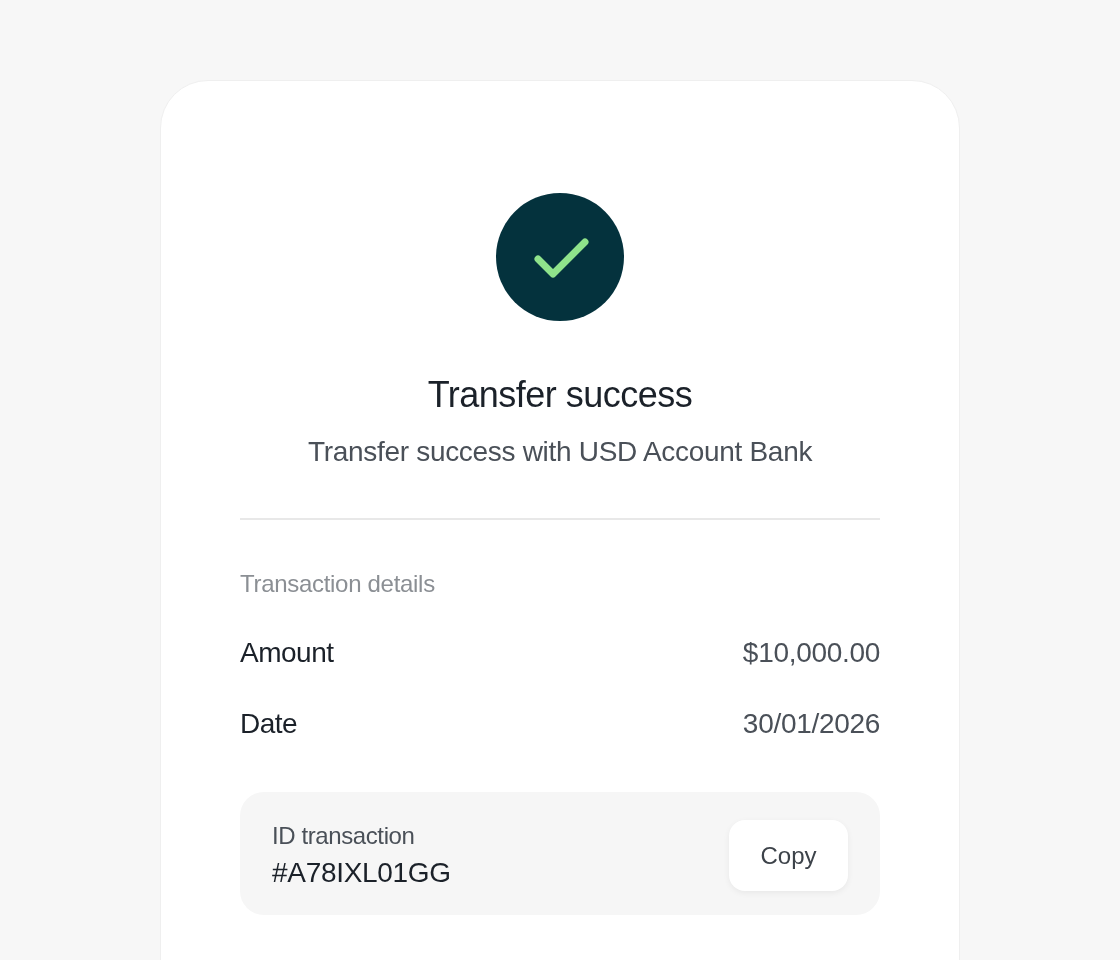 This screenshot has height=960, width=1120. What do you see at coordinates (287, 653) in the screenshot?
I see `detail-label: Amount` at bounding box center [287, 653].